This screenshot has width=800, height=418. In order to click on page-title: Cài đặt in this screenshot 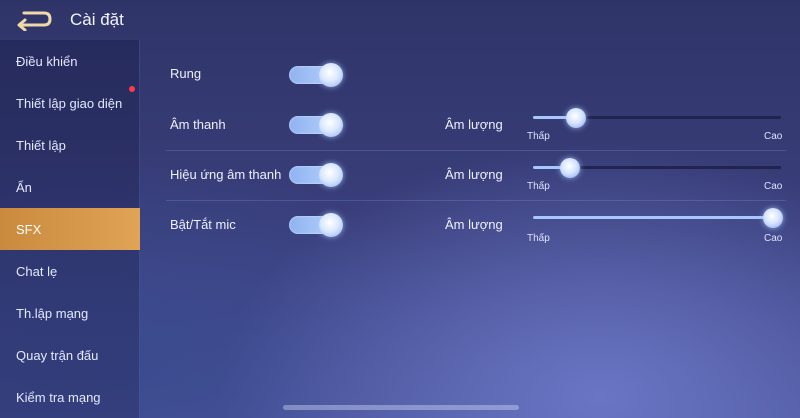, I will do `click(97, 19)`.